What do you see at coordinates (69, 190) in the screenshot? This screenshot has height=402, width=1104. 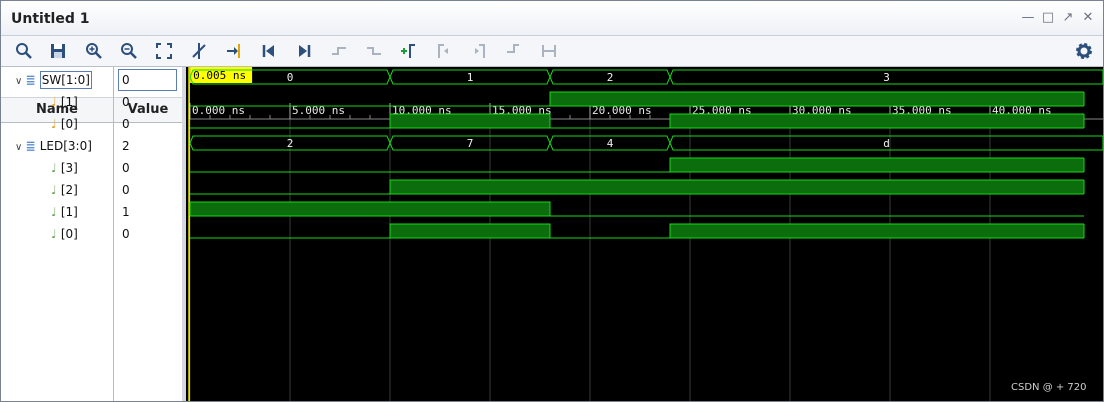 I see `signal-name: [2]` at bounding box center [69, 190].